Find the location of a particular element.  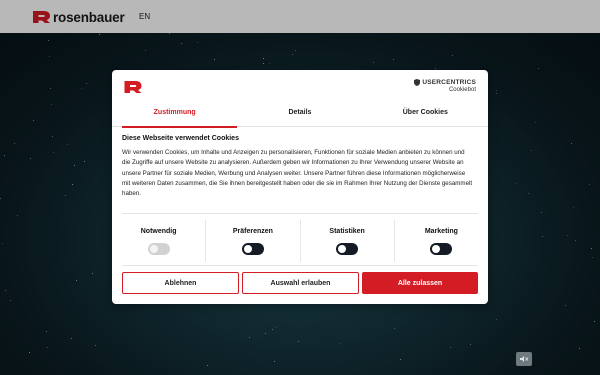

provider-name: USERCENTRICS is located at coordinates (449, 82).